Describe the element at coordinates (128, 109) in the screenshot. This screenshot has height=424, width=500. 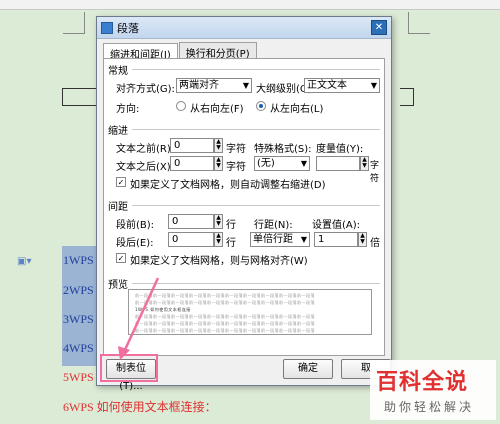
I see `direction-label: 方向:` at that location.